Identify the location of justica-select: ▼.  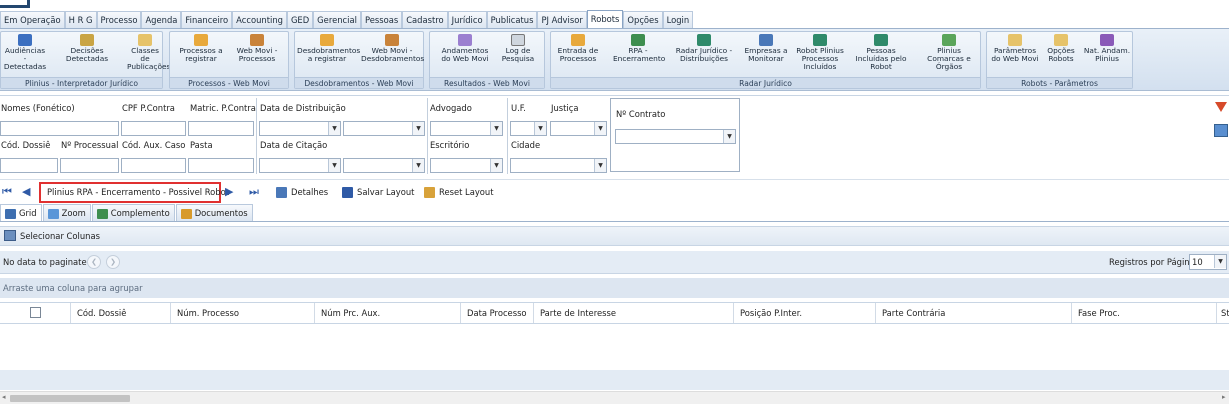
(578, 128).